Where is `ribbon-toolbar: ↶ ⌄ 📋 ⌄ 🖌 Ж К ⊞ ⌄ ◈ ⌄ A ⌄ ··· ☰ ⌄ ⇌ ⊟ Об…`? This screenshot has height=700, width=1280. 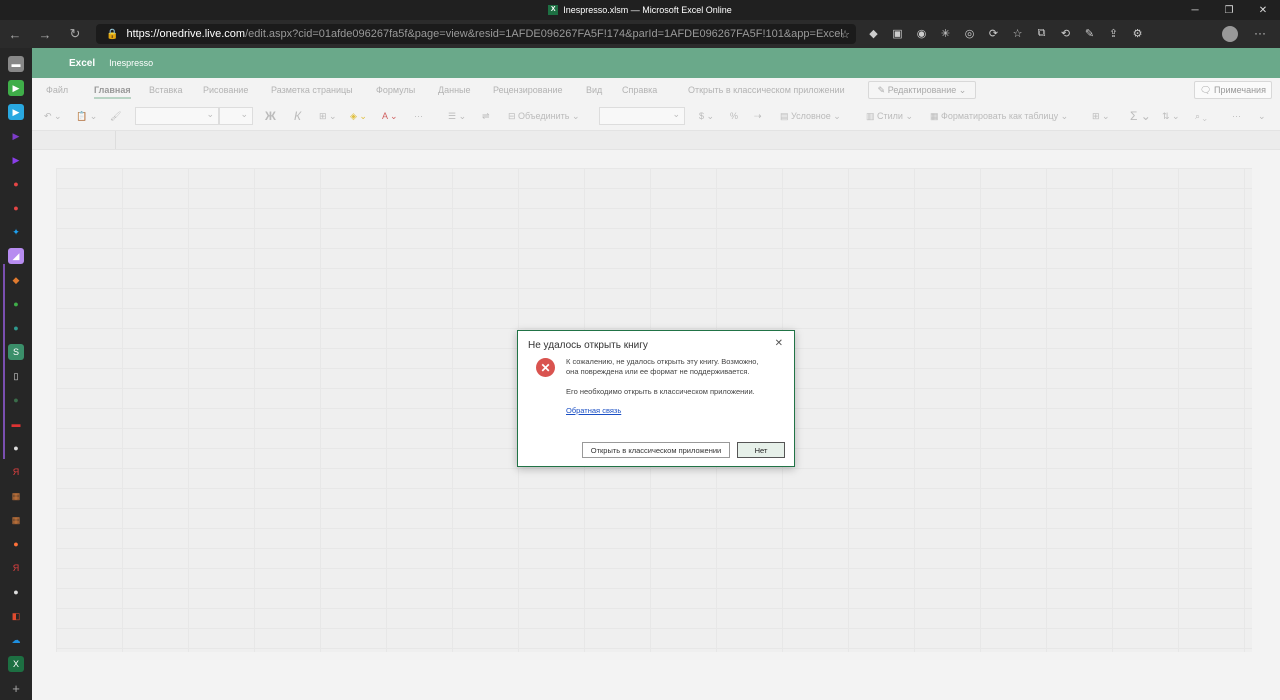
ribbon-toolbar: ↶ ⌄ 📋 ⌄ 🖌 Ж К ⊞ ⌄ ◈ ⌄ A ⌄ ··· ☰ ⌄ ⇌ ⊟ Об… is located at coordinates (656, 116).